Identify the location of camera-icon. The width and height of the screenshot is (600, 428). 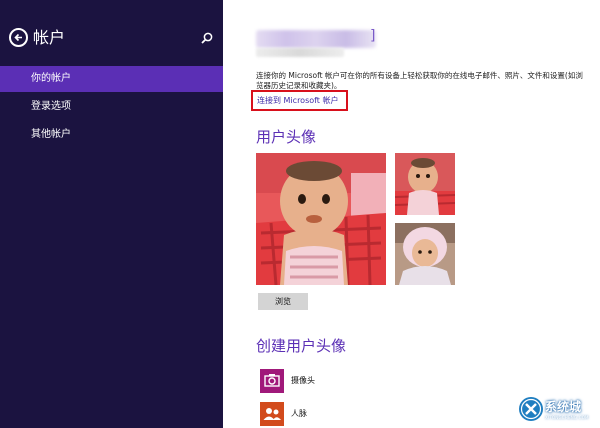
(272, 381).